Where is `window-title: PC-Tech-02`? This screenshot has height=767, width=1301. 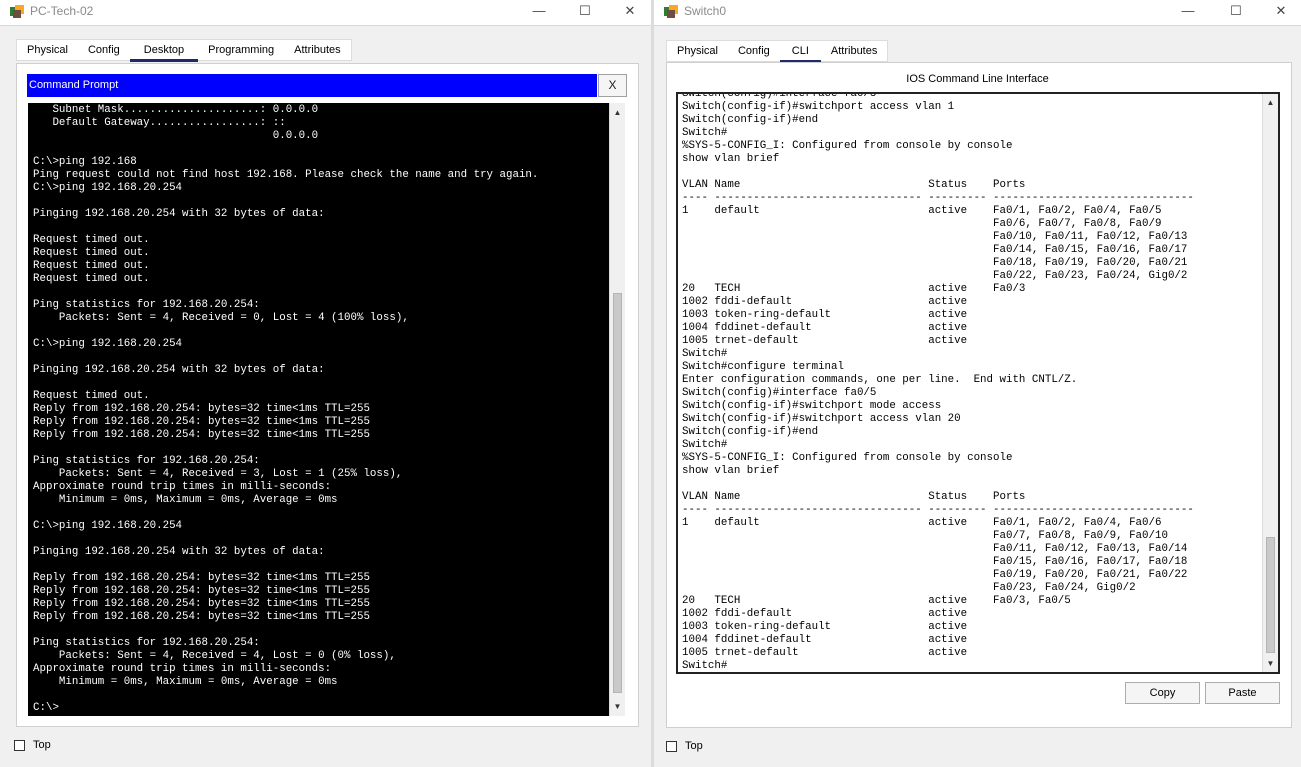
window-title: PC-Tech-02 is located at coordinates (62, 11).